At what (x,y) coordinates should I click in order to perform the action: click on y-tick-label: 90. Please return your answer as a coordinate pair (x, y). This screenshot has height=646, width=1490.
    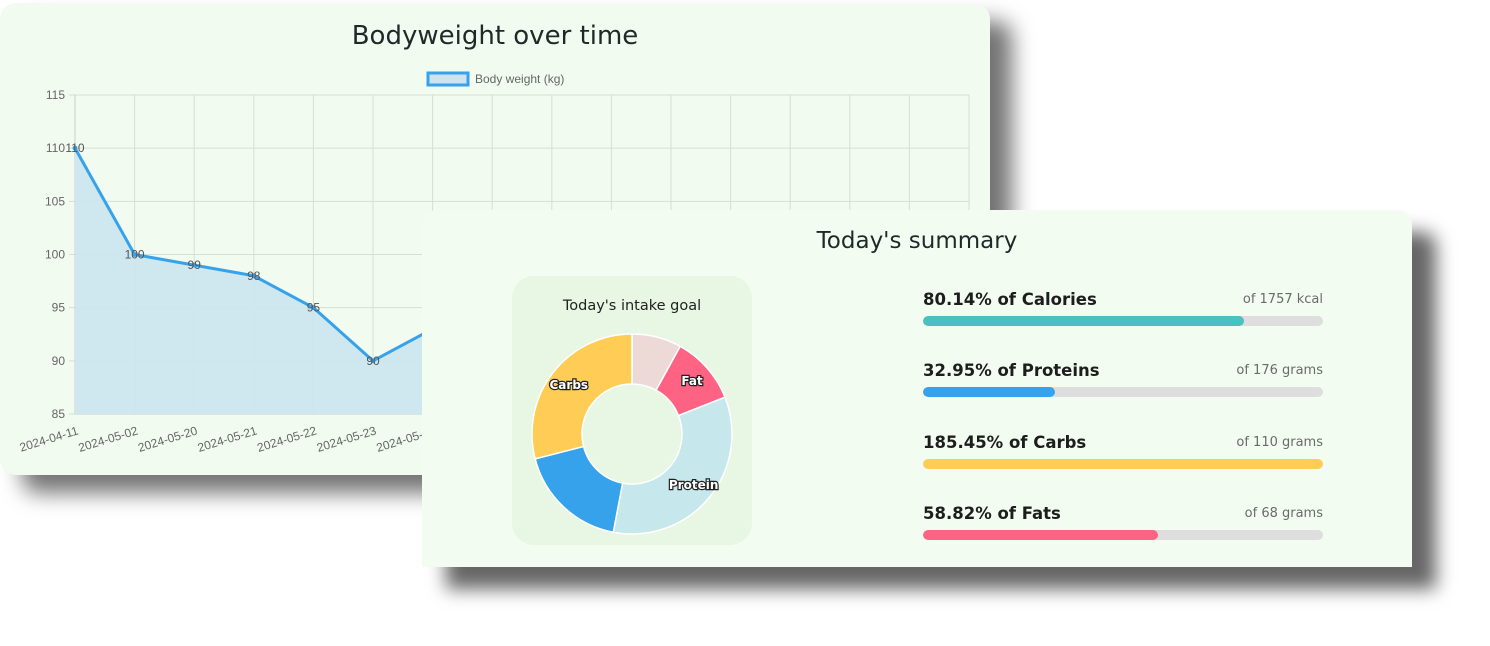
    Looking at the image, I should click on (59, 361).